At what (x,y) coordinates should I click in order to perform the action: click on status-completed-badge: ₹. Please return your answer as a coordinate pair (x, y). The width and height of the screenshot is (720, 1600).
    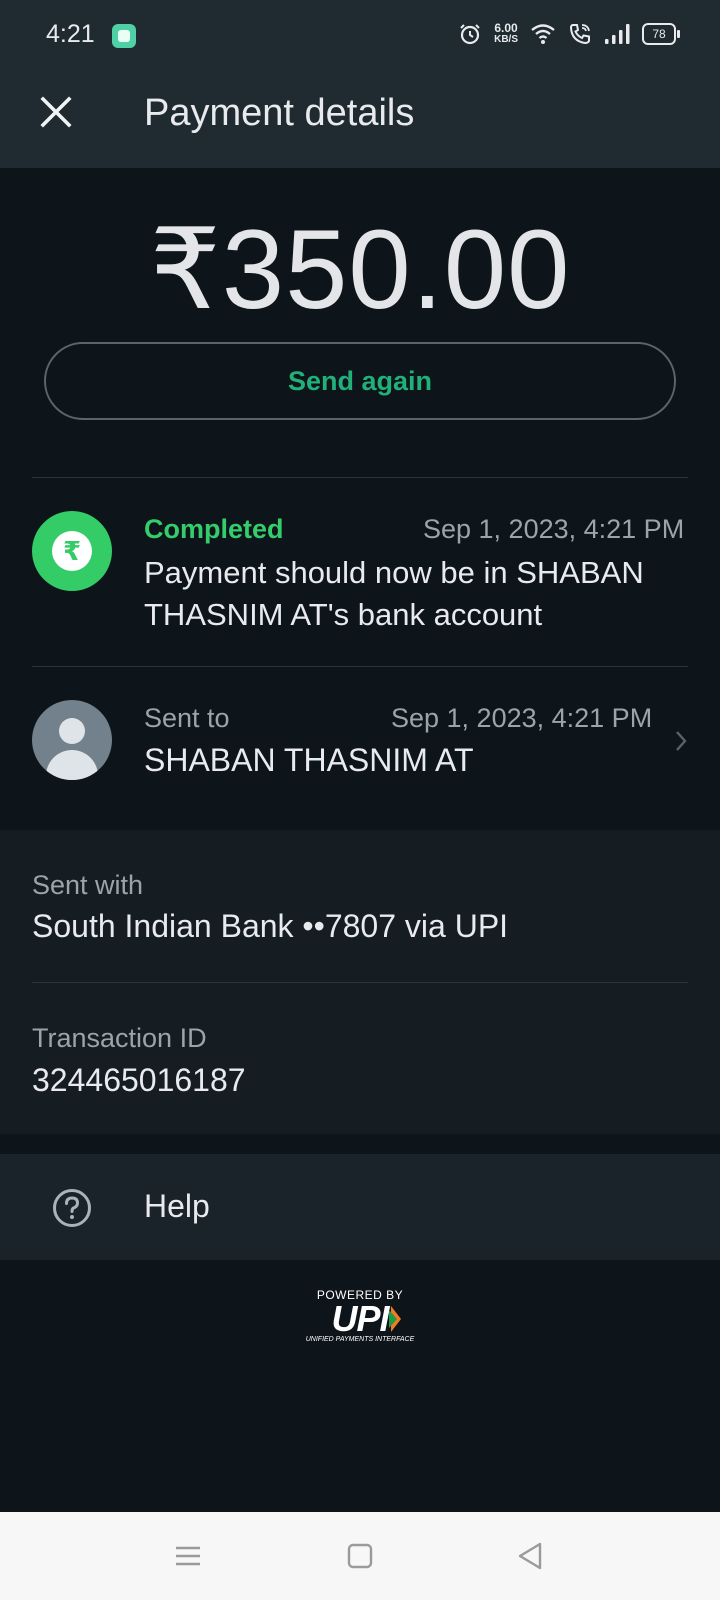
    Looking at the image, I should click on (72, 551).